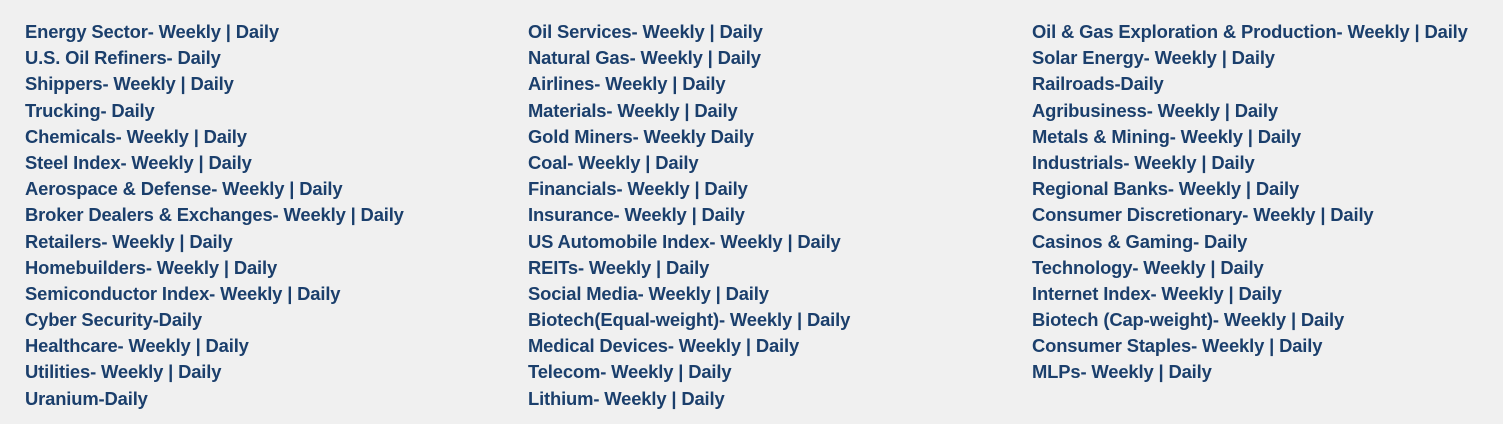 The width and height of the screenshot is (1503, 424). I want to click on sector-link: Healthcare- Weekly | Daily, so click(214, 346).